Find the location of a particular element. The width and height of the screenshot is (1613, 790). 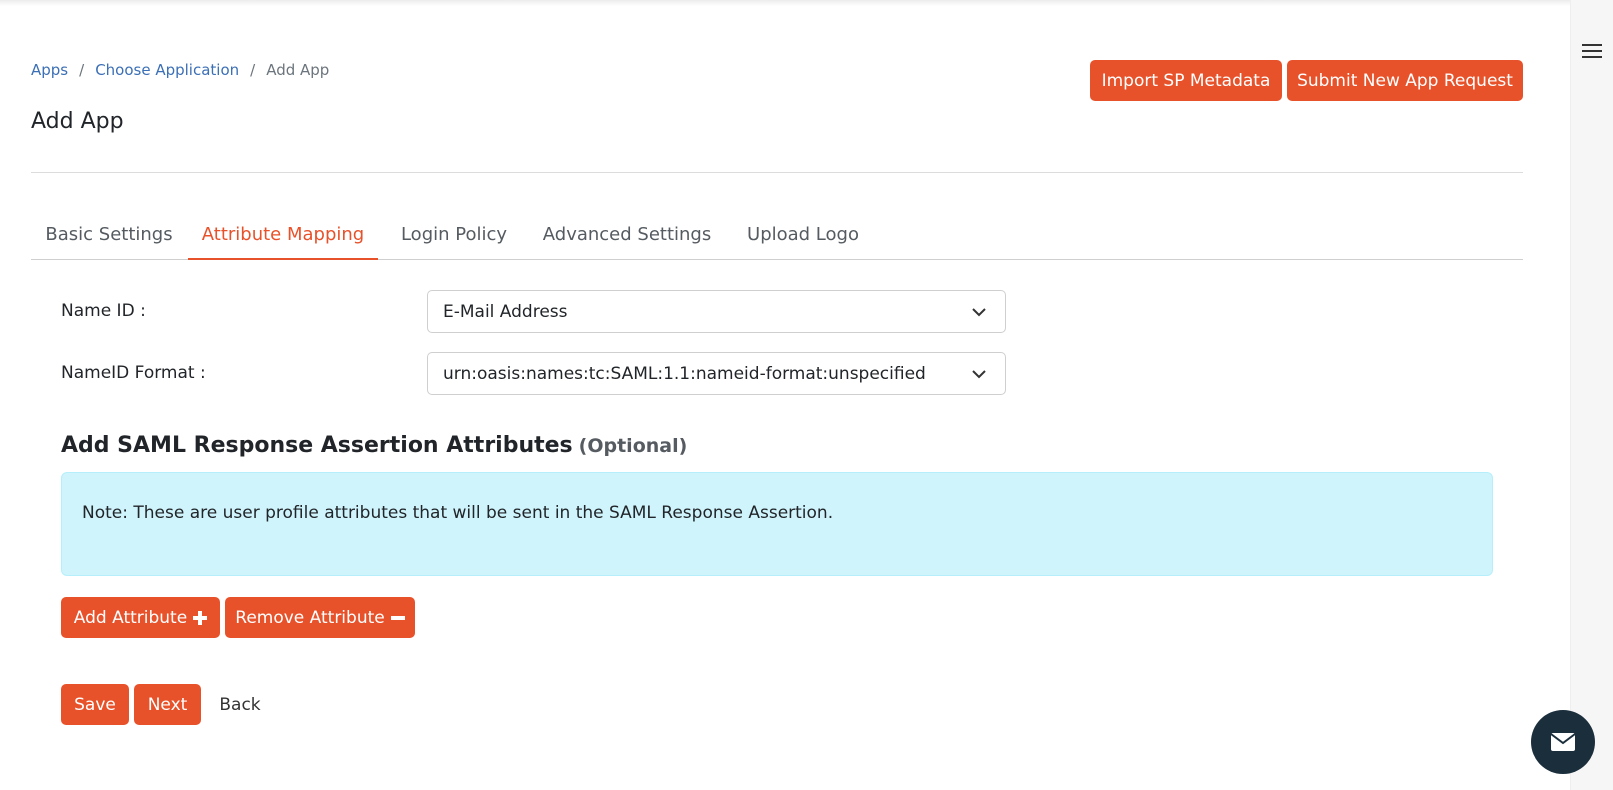

right-side-panel is located at coordinates (1591, 395).